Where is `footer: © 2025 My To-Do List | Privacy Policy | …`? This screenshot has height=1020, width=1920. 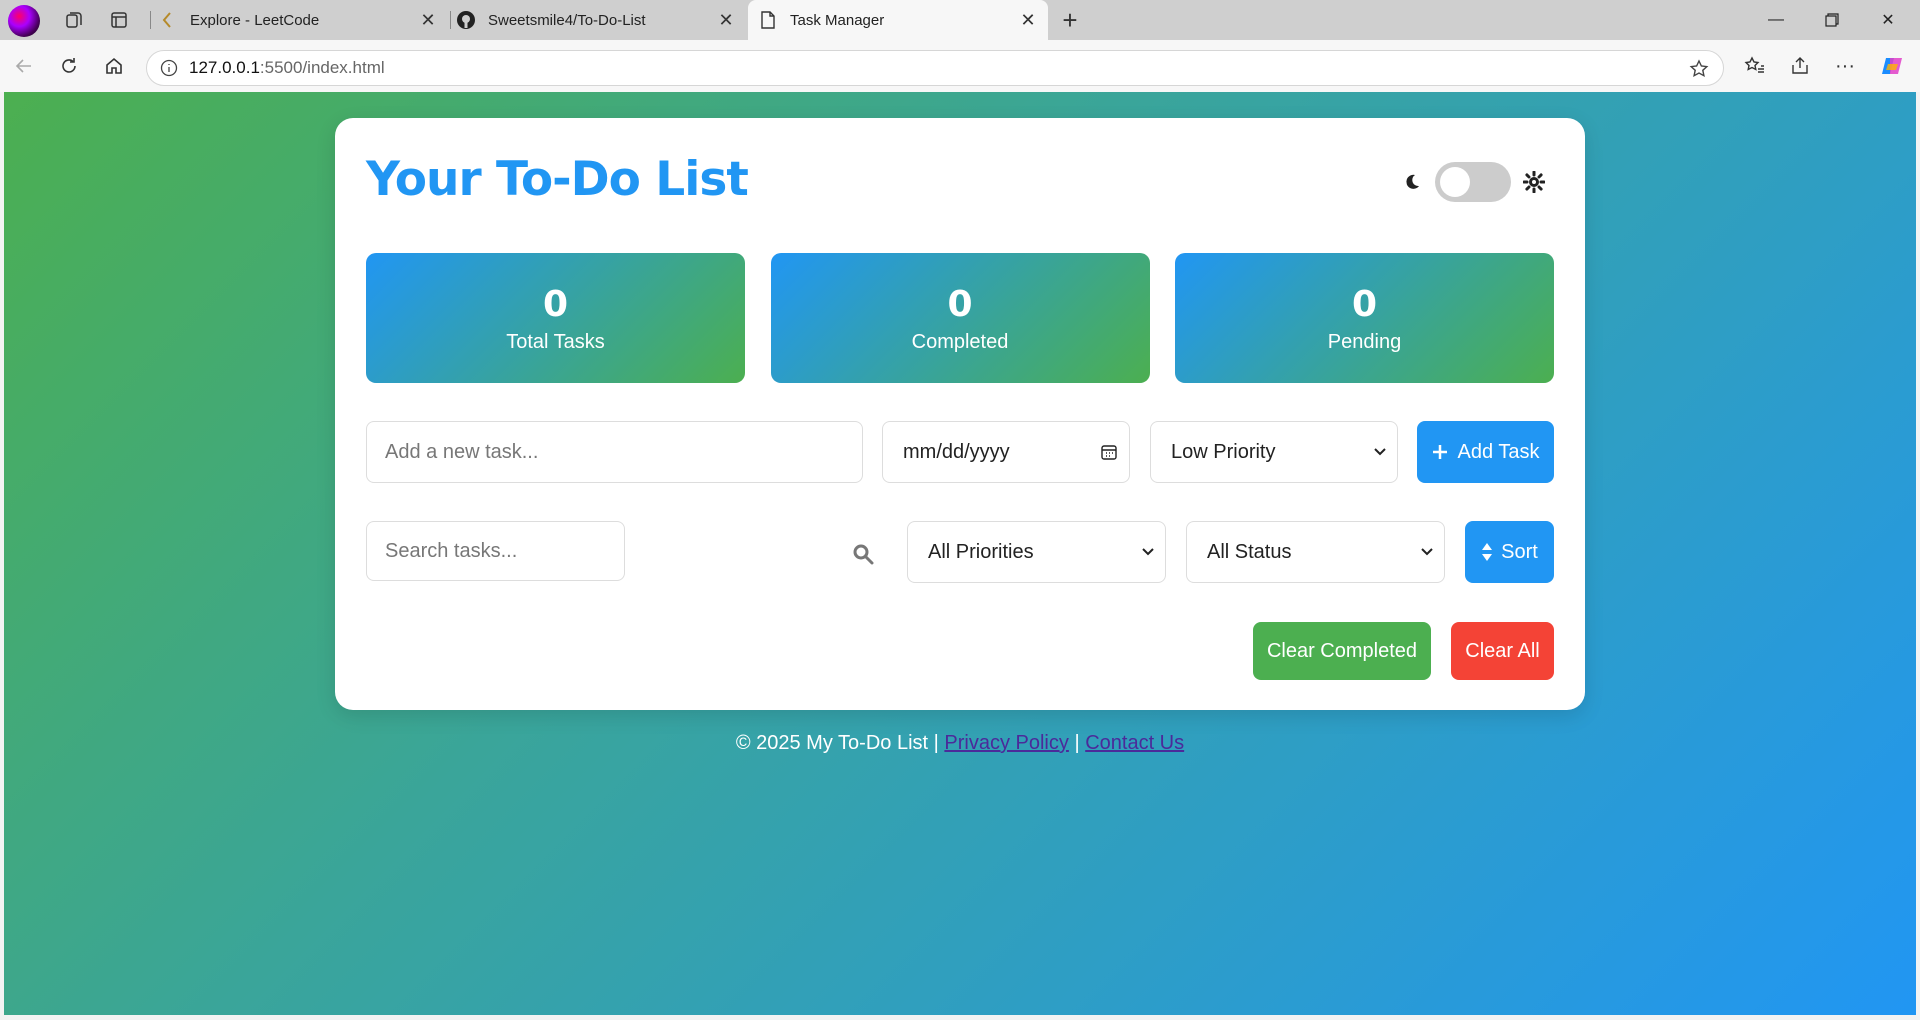
footer: © 2025 My To-Do List | Privacy Policy | … is located at coordinates (960, 743).